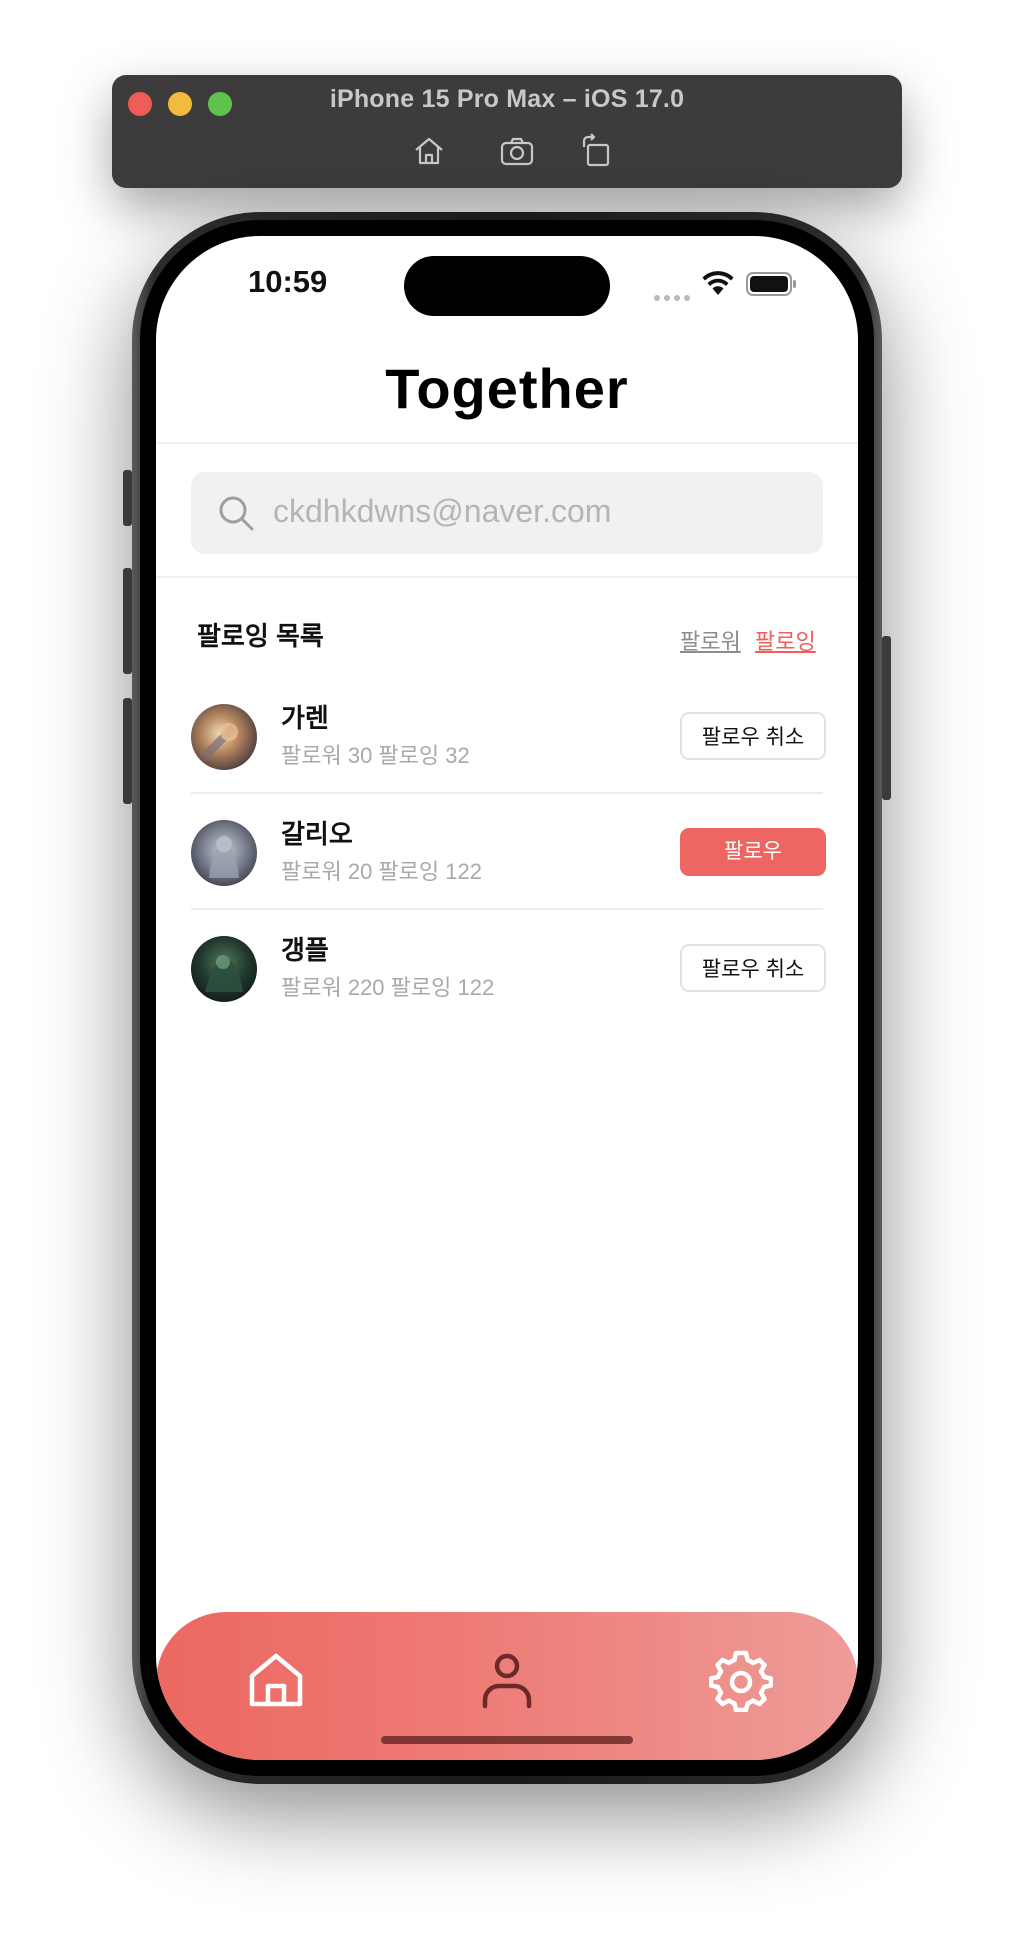 The width and height of the screenshot is (1014, 1936). I want to click on list-item: 가렌 팔로워 30 팔로잉 32 팔로우 취소, so click(508, 761).